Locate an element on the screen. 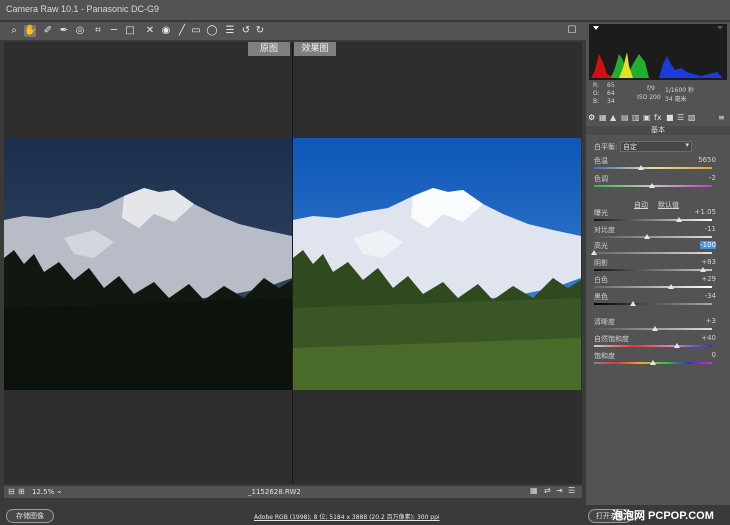  swap-icon: ⇄ is located at coordinates (547, 490).